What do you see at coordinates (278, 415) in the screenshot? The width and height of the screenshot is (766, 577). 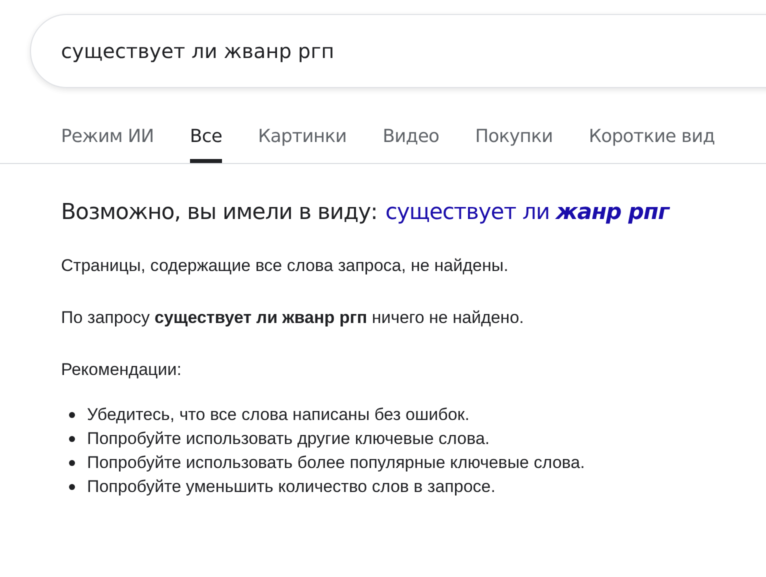 I see `recommendation-text: Убедитесь, что все слова написаны без ошибок.` at bounding box center [278, 415].